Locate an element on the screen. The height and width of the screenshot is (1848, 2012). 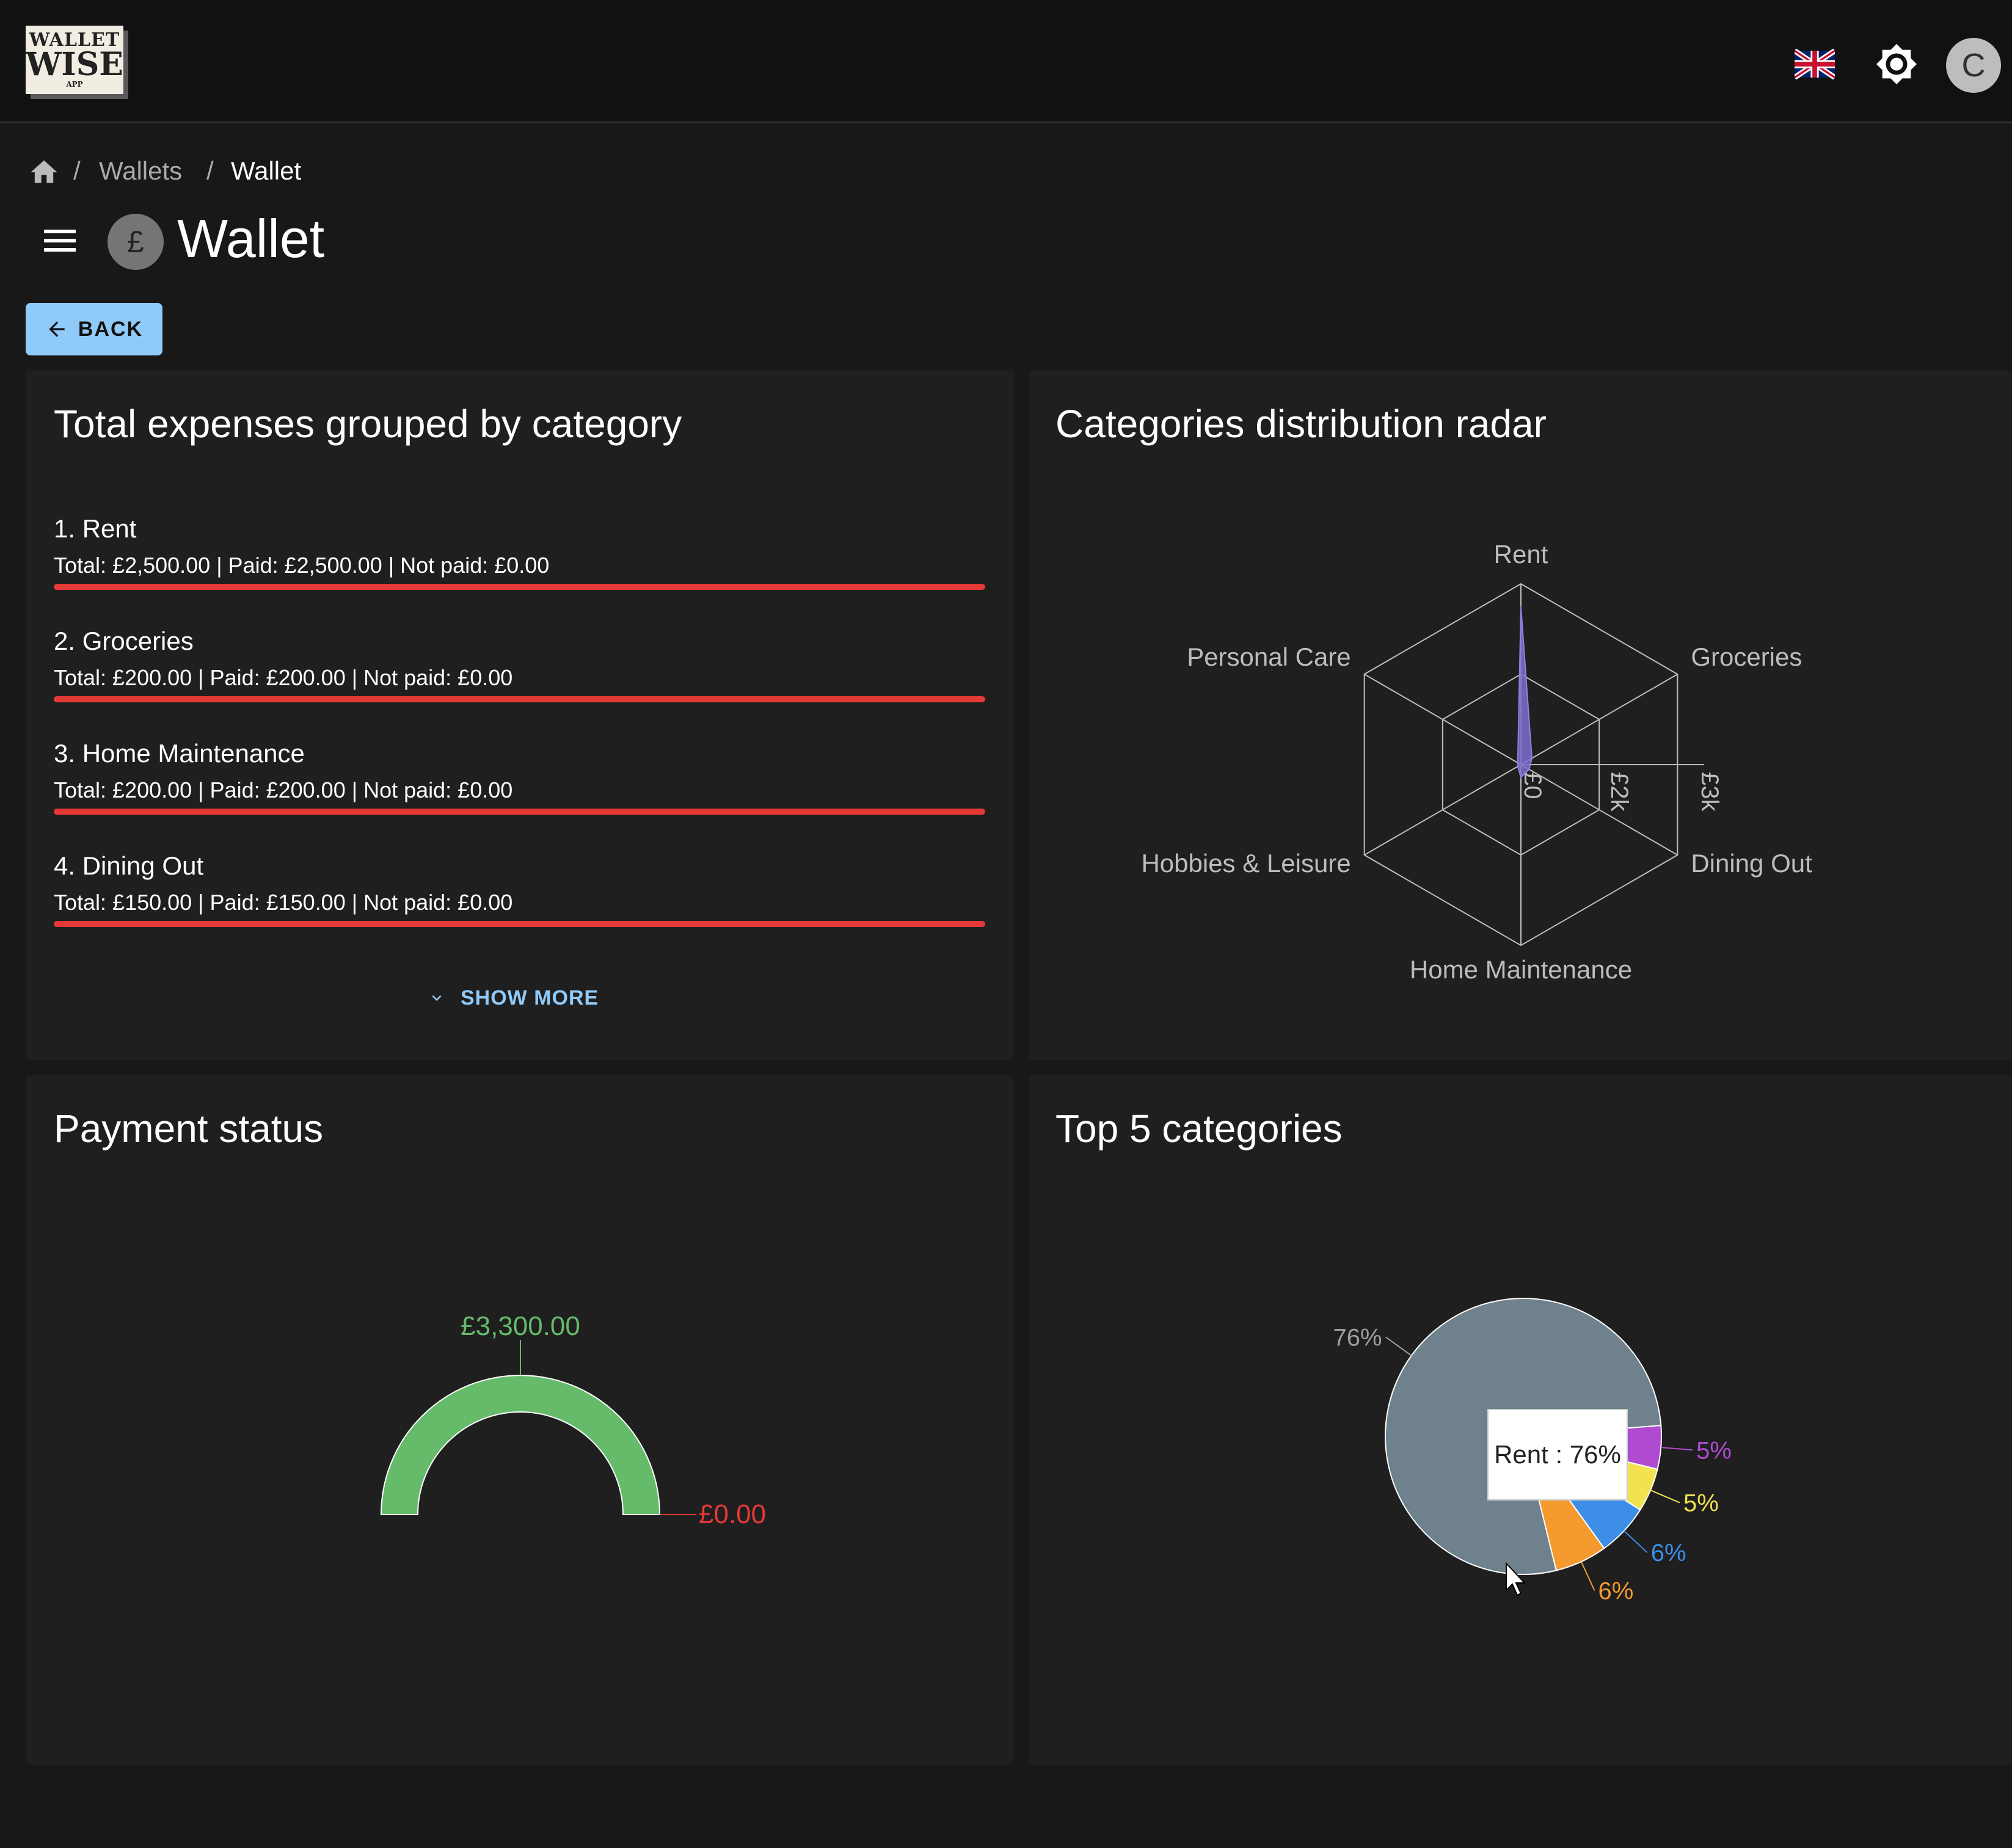
top5-pie-chart: 5% 5% 6% 6% 76% Rent : 76% is located at coordinates (1533, 1451).